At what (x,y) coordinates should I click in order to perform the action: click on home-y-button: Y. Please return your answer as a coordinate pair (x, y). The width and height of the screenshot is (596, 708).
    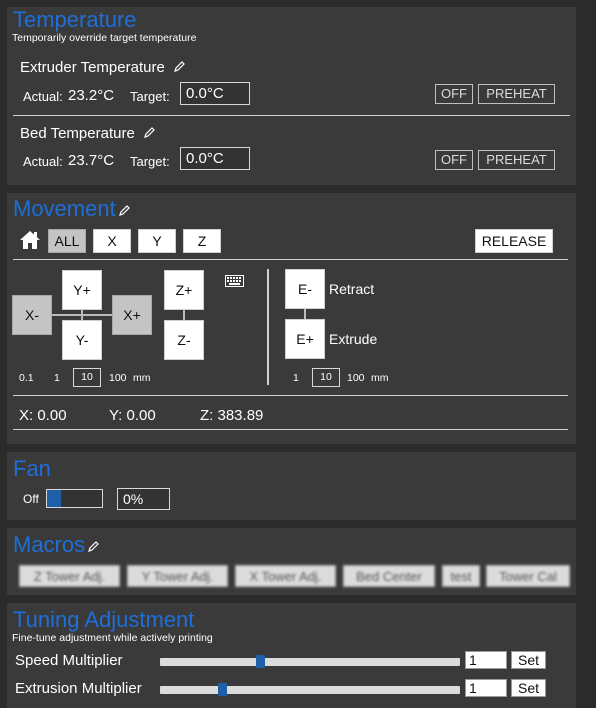
    Looking at the image, I should click on (157, 241).